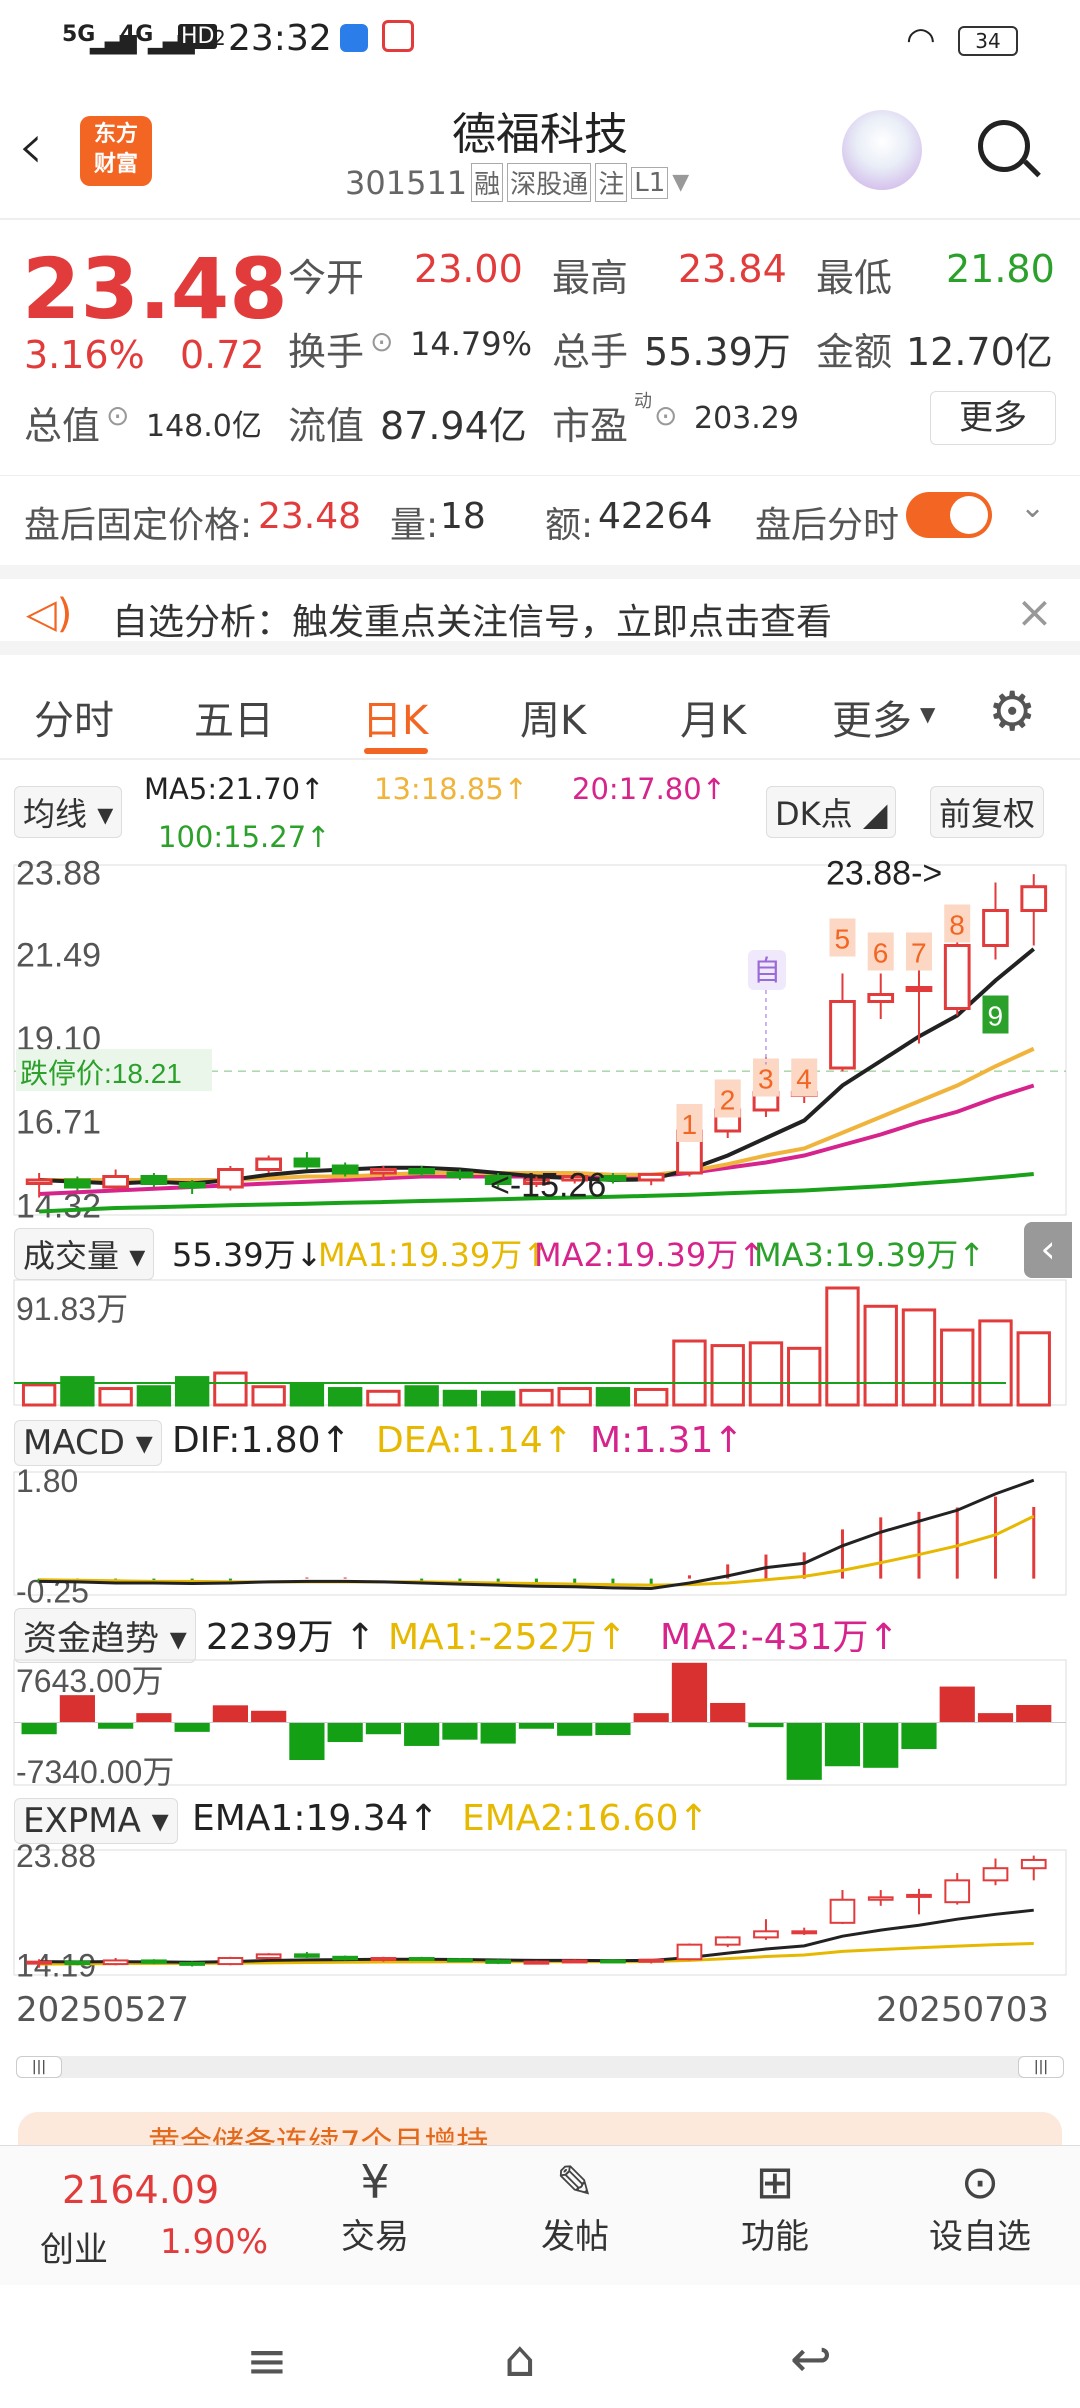  I want to click on tab-more: 更多, so click(872, 717).